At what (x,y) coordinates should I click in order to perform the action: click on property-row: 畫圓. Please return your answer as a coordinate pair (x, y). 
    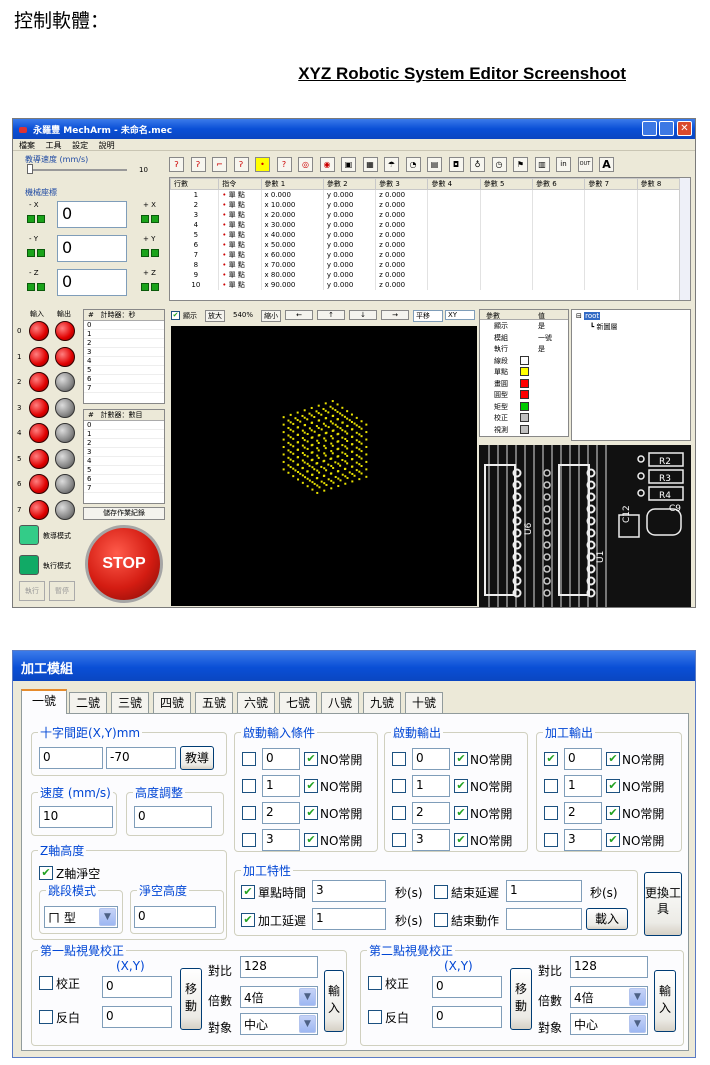
    Looking at the image, I should click on (524, 384).